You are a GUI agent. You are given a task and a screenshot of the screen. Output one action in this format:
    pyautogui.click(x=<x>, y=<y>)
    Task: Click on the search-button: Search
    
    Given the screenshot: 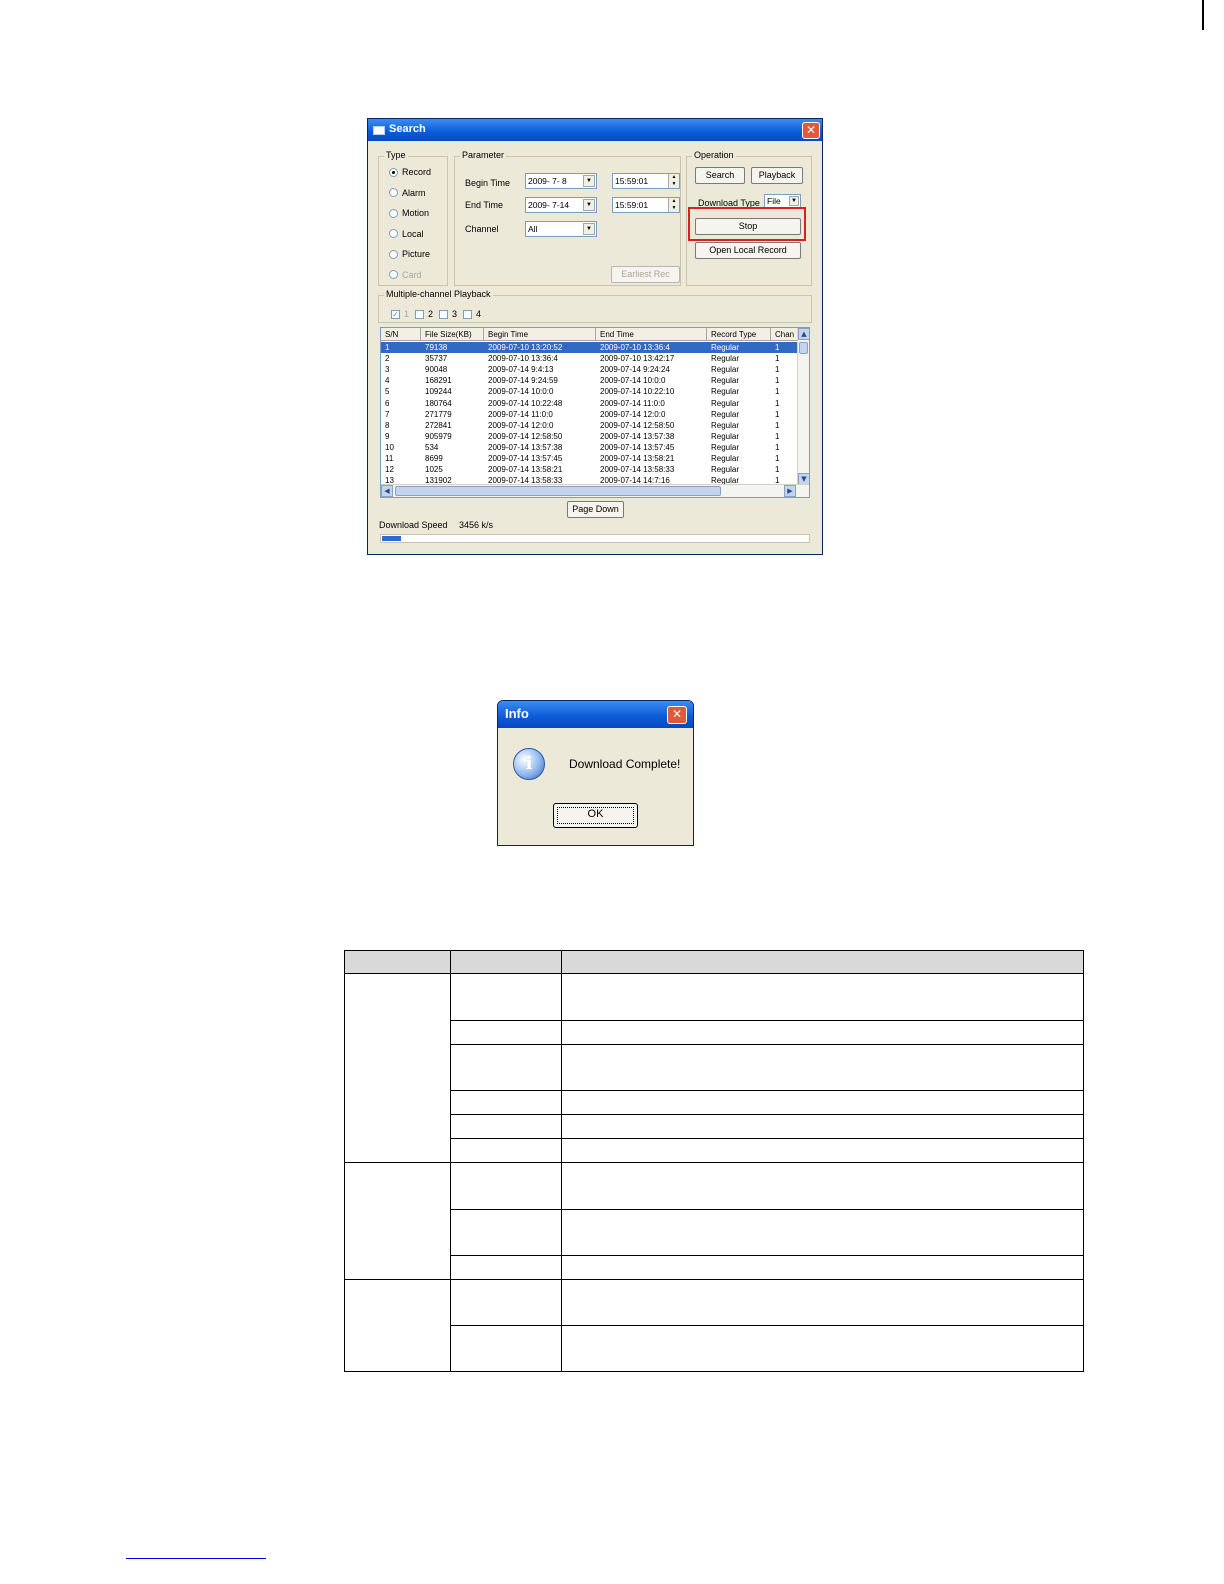 What is the action you would take?
    pyautogui.click(x=720, y=175)
    